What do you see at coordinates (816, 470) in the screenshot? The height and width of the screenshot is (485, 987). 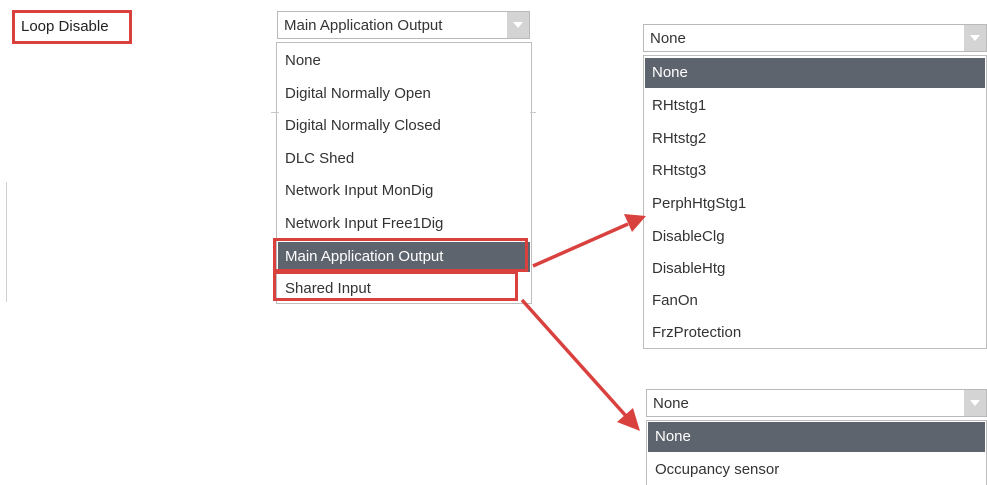 I see `shared-option-occupancy-sensor: Occupancy sensor` at bounding box center [816, 470].